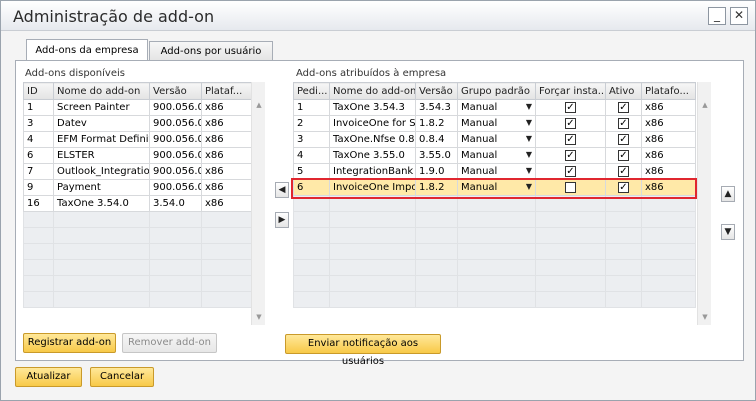  Describe the element at coordinates (311, 123) in the screenshot. I see `order-cell: 2` at that location.